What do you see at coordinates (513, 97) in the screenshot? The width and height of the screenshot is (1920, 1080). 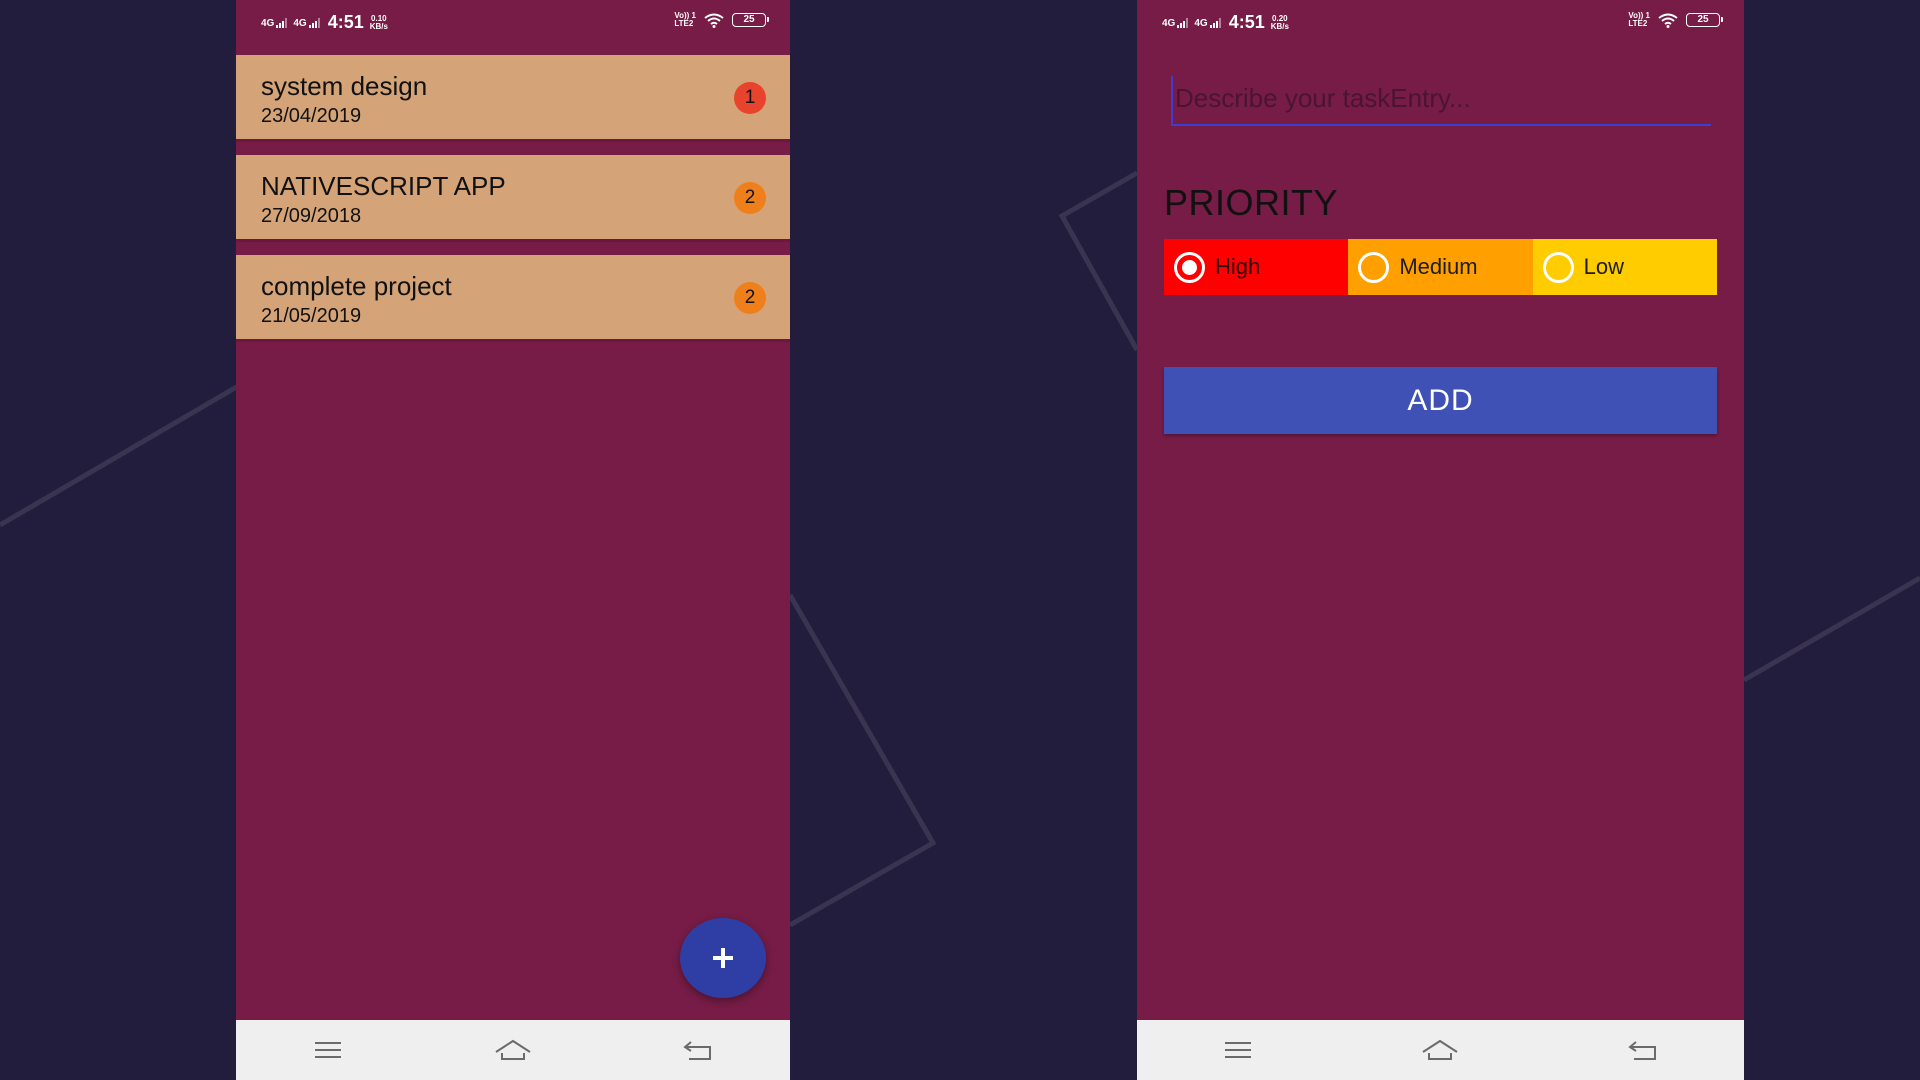 I see `task-item: system design 23/04/2019 1` at bounding box center [513, 97].